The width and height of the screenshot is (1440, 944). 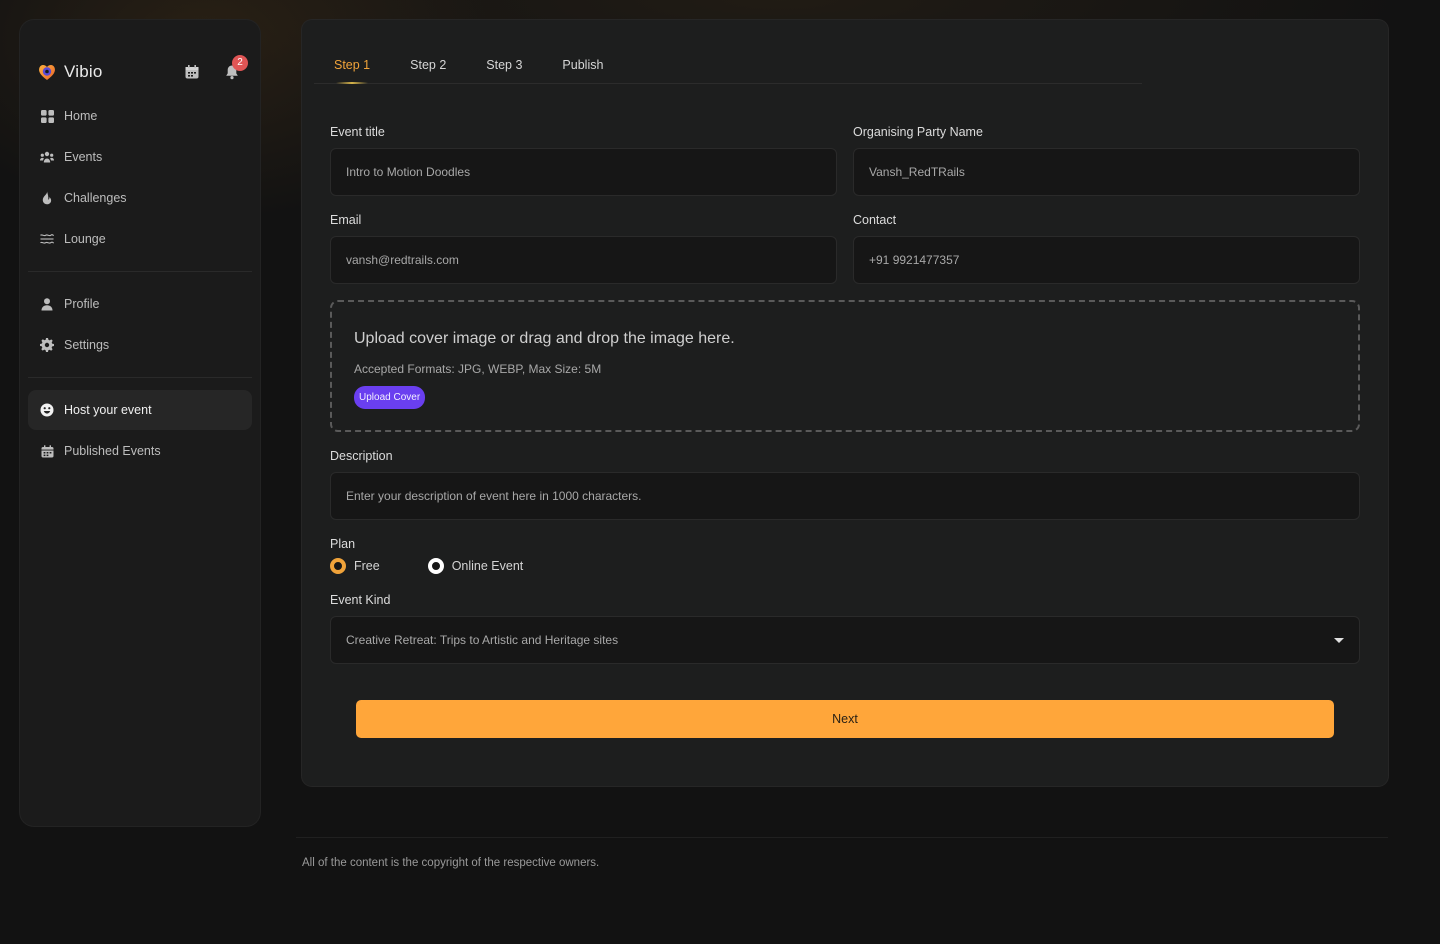 What do you see at coordinates (85, 239) in the screenshot?
I see `sidebar-item-label: Lounge` at bounding box center [85, 239].